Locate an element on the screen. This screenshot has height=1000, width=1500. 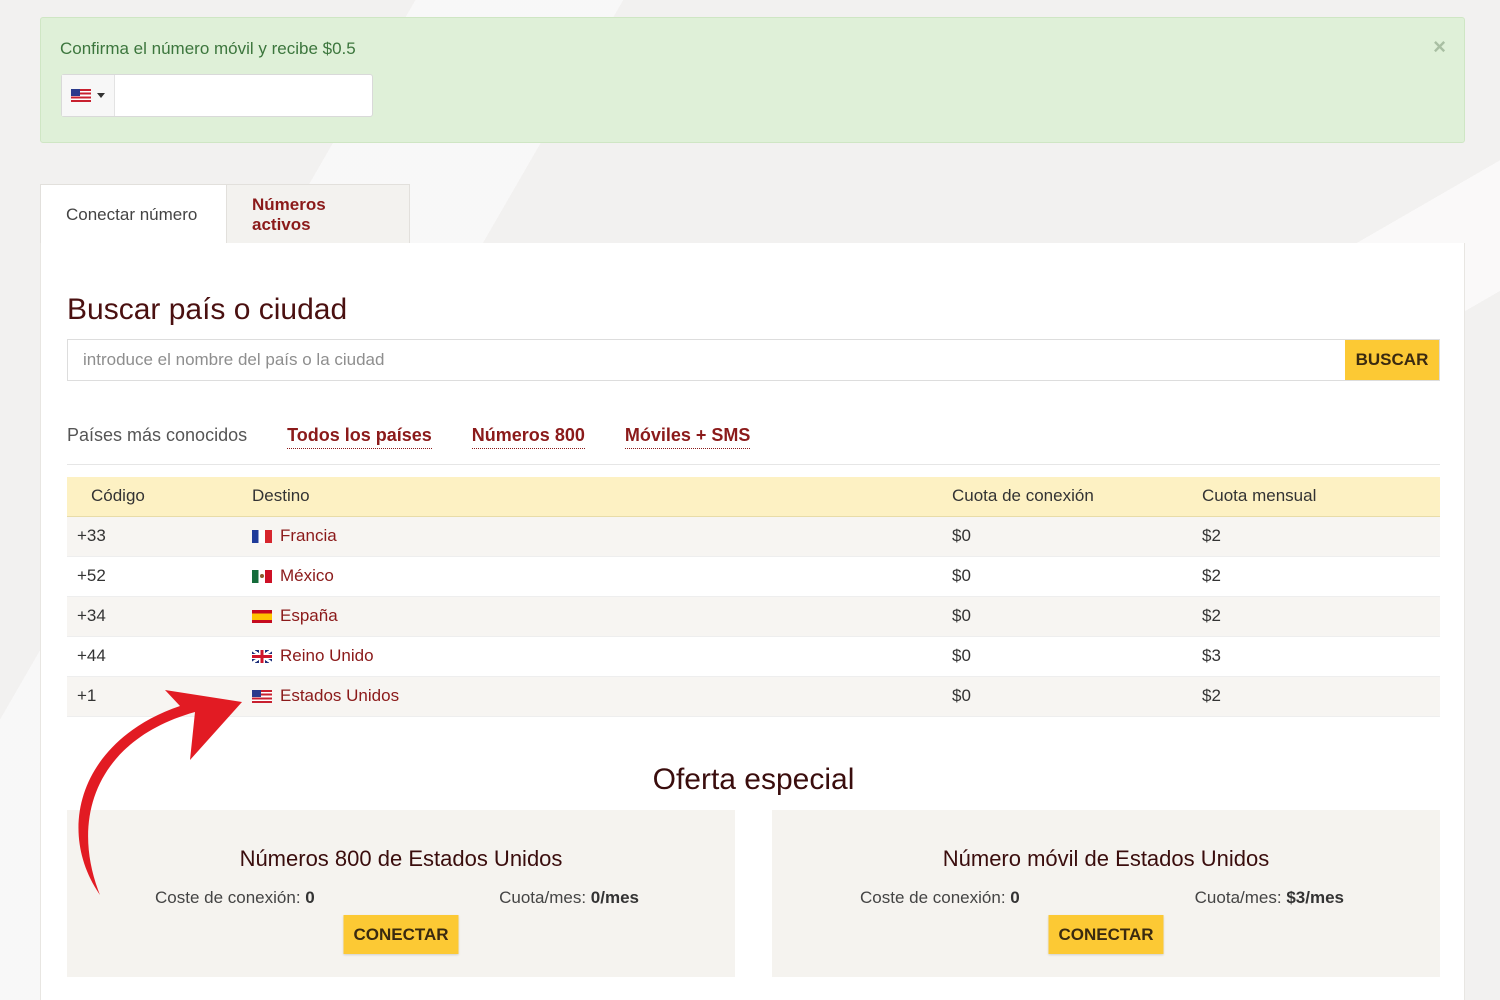
cell-code: +33 is located at coordinates (159, 536).